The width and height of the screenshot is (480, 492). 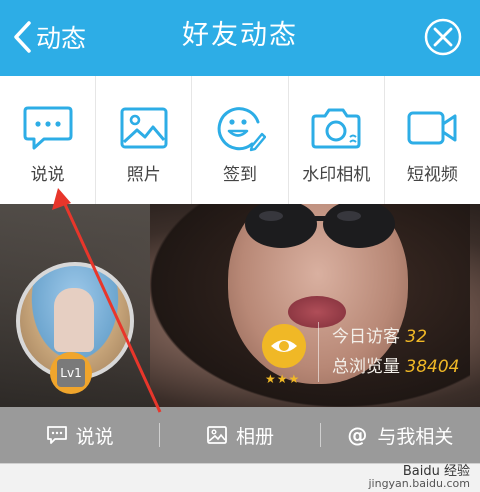 I want to click on today-visitors: 今日访客 32, so click(x=379, y=334).